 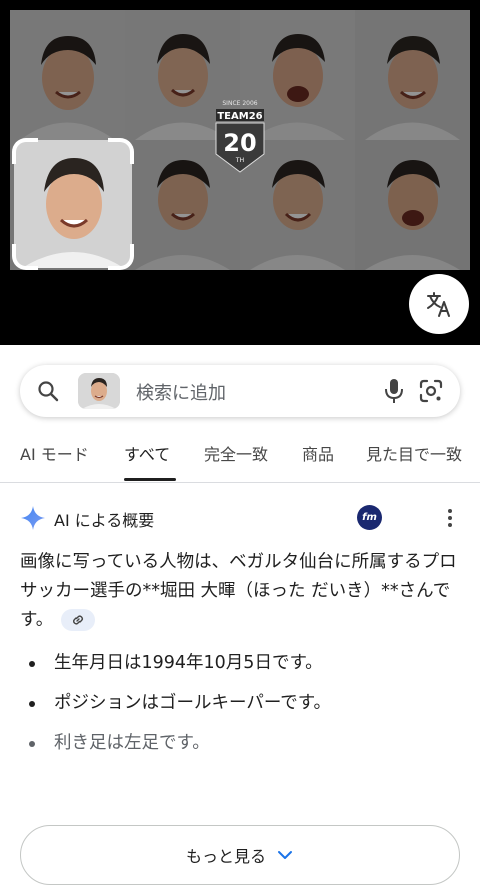 I want to click on tab-exact-match: 完全一致, so click(x=236, y=453).